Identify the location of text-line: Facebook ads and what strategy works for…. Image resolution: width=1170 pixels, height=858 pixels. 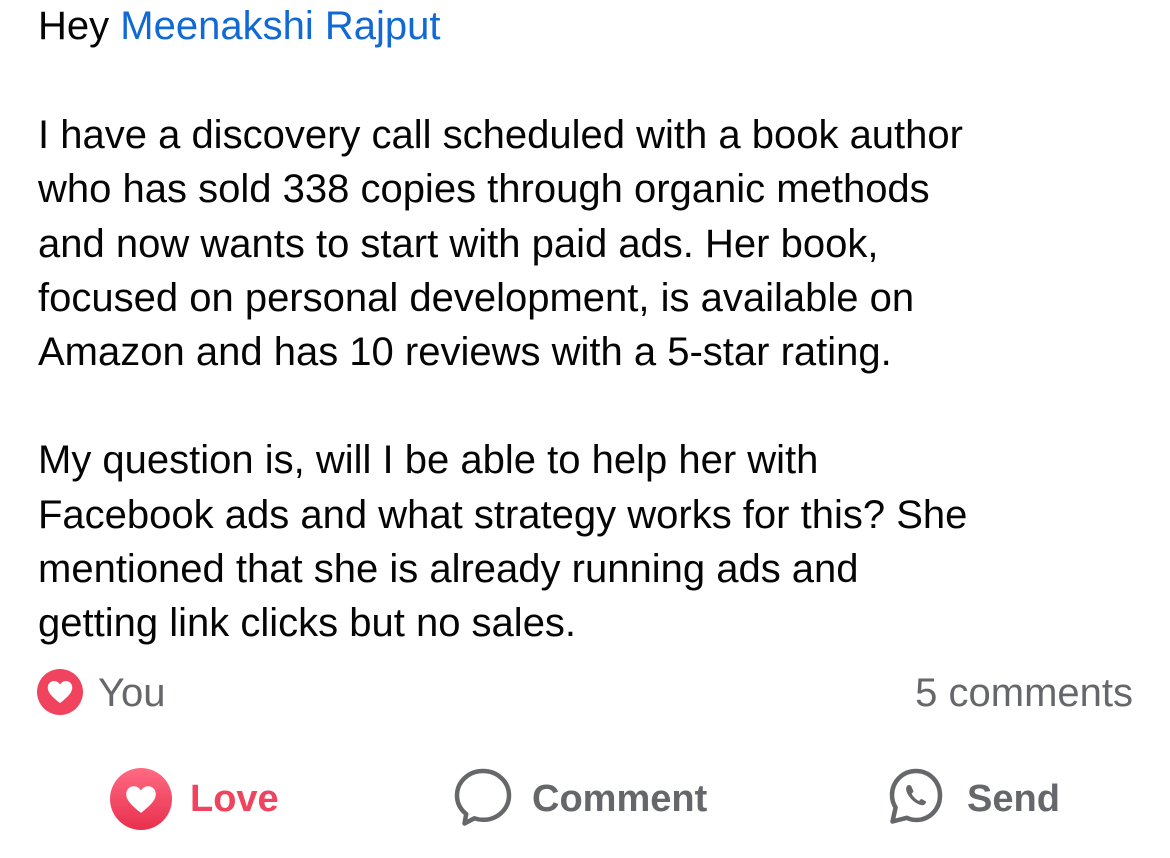
(503, 514).